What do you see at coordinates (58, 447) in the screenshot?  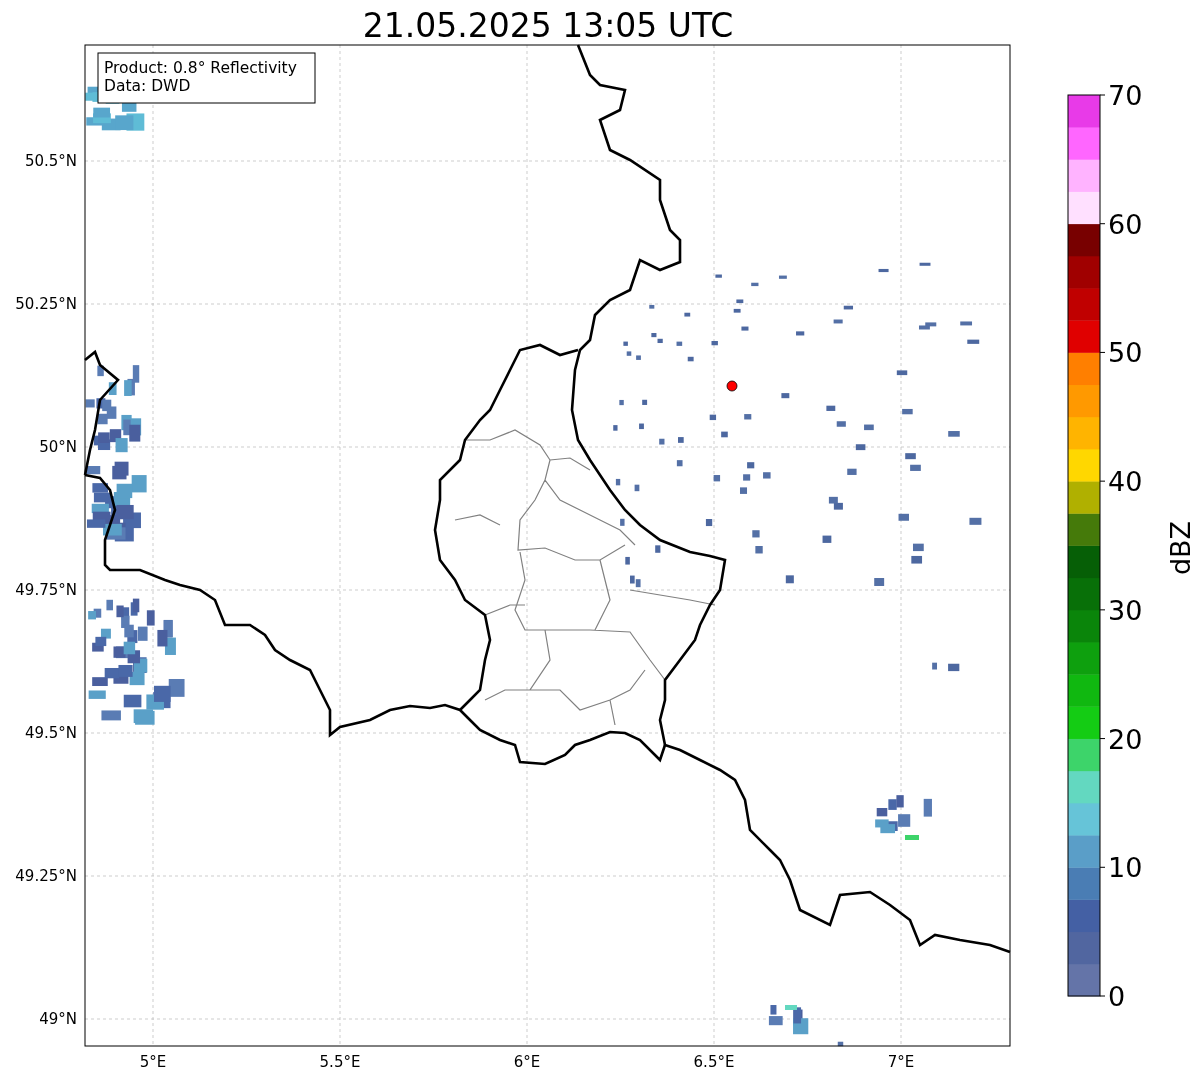 I see `latitude-label: 50°N` at bounding box center [58, 447].